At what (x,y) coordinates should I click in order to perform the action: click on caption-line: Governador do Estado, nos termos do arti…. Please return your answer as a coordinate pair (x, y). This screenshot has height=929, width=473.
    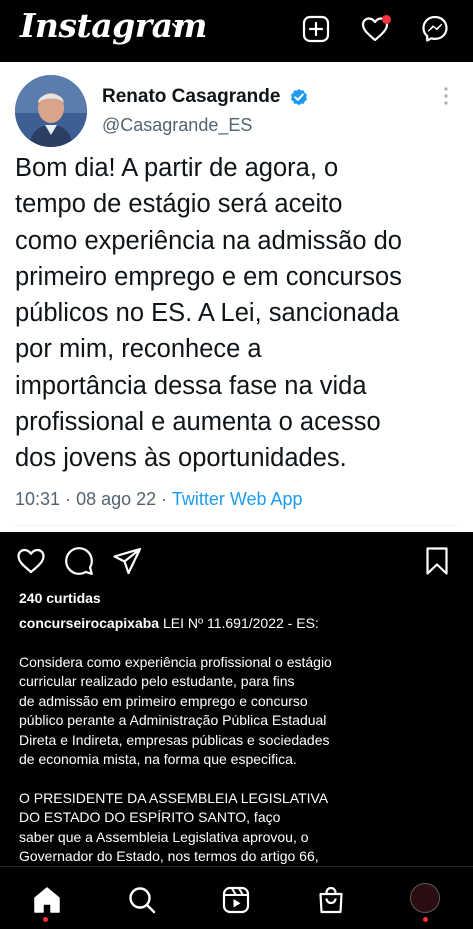
    Looking at the image, I should click on (169, 856).